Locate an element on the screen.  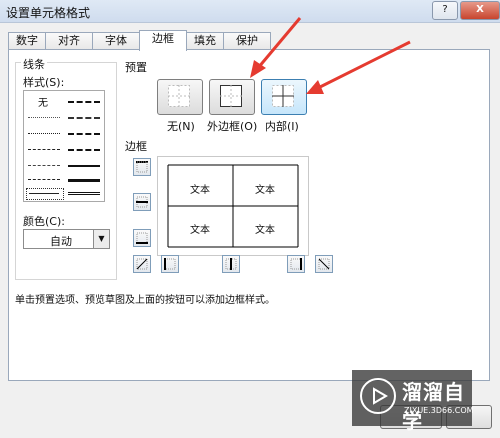
annotation-arrows is located at coordinates (330, 55).